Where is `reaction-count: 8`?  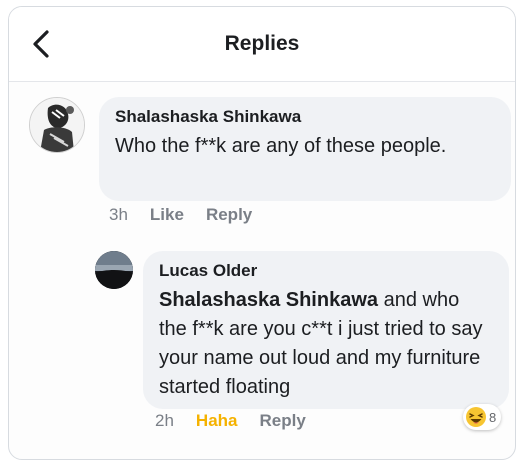 reaction-count: 8 is located at coordinates (493, 417).